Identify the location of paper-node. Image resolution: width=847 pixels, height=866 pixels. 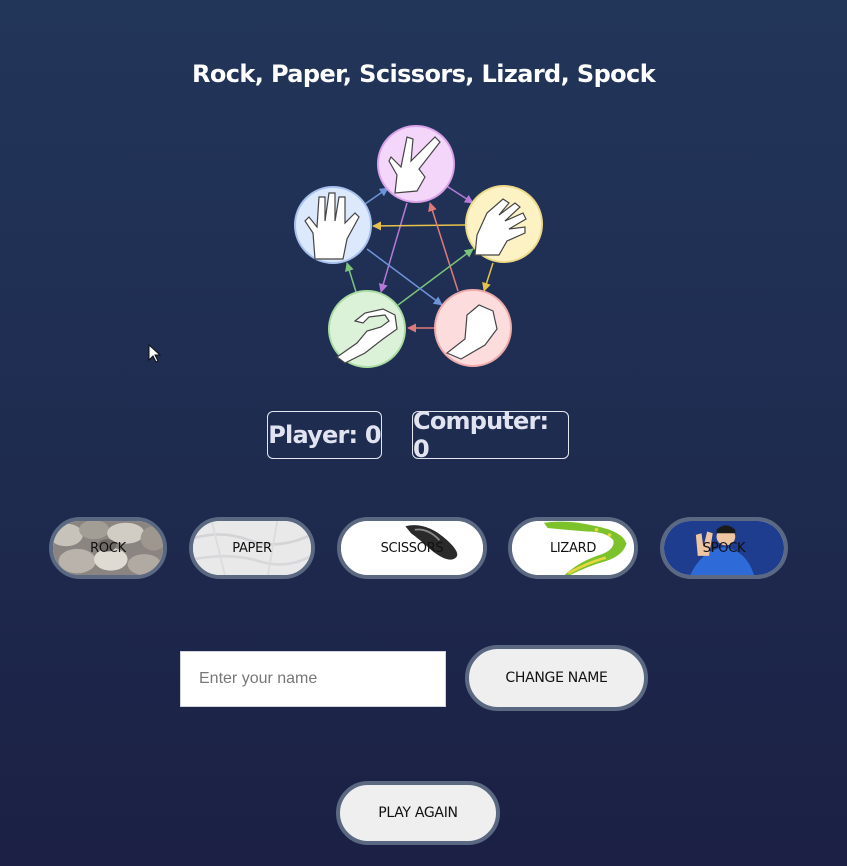
(504, 224).